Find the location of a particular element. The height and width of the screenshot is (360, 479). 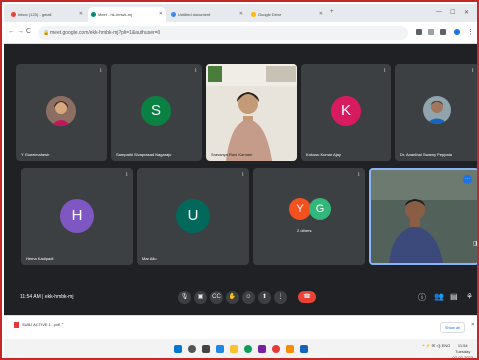

new-tab-icon: + is located at coordinates (332, 12).